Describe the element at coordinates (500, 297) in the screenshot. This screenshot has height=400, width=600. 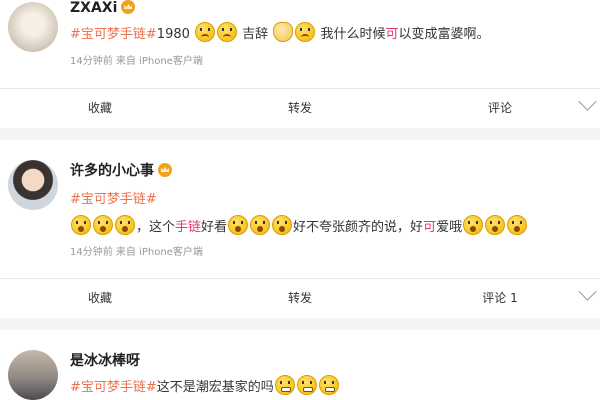
I see `comment-button: 评论 1` at that location.